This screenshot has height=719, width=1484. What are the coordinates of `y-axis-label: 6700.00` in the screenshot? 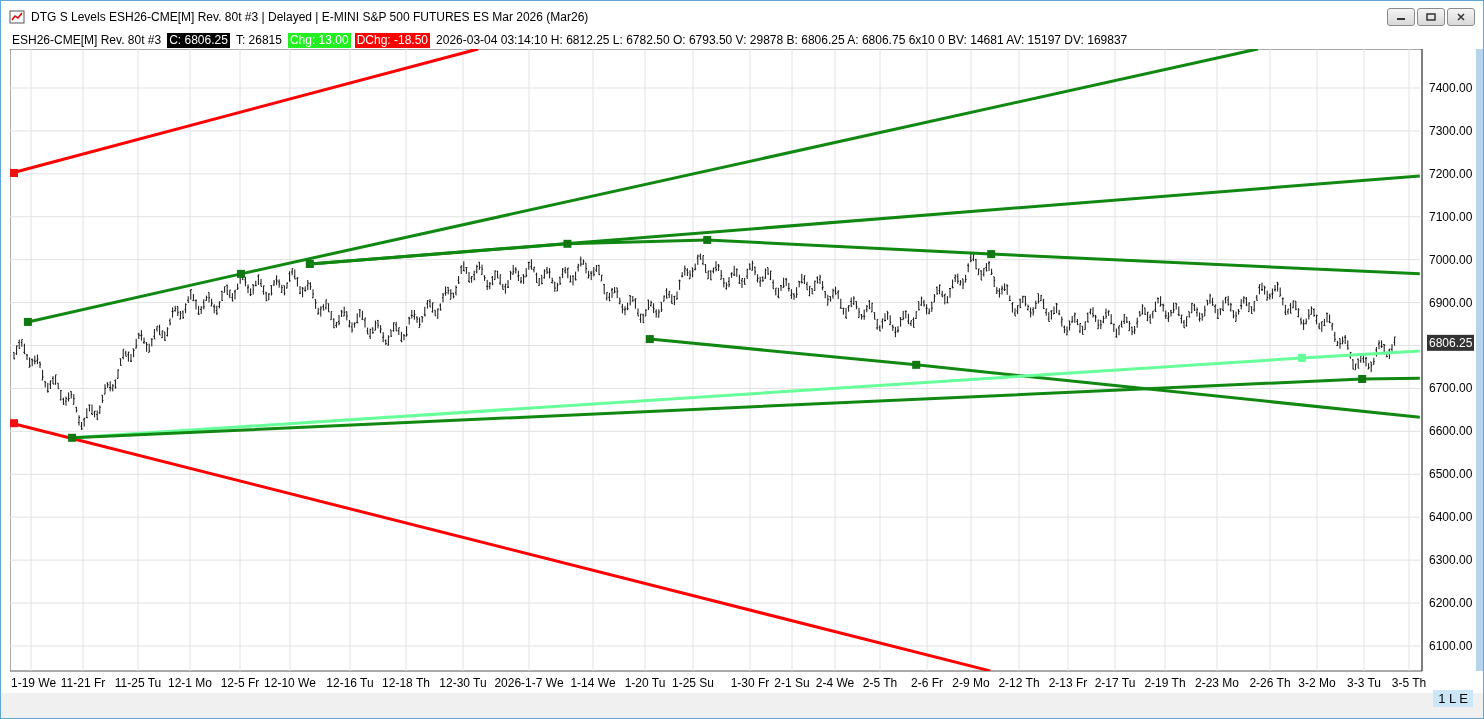 It's located at (1451, 388).